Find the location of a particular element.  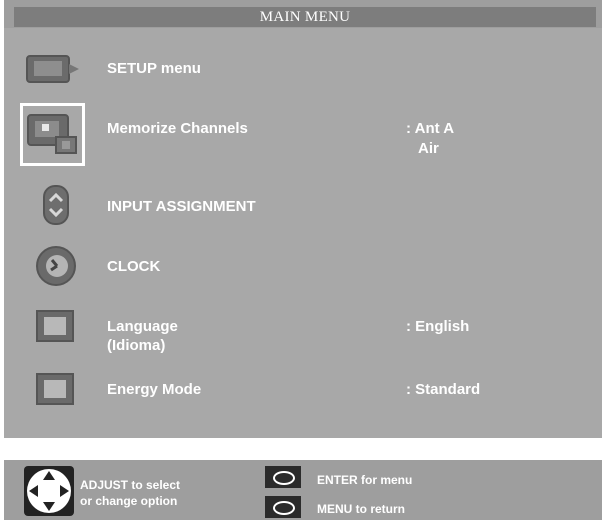

menu-item-label: Energy Mode is located at coordinates (154, 389).